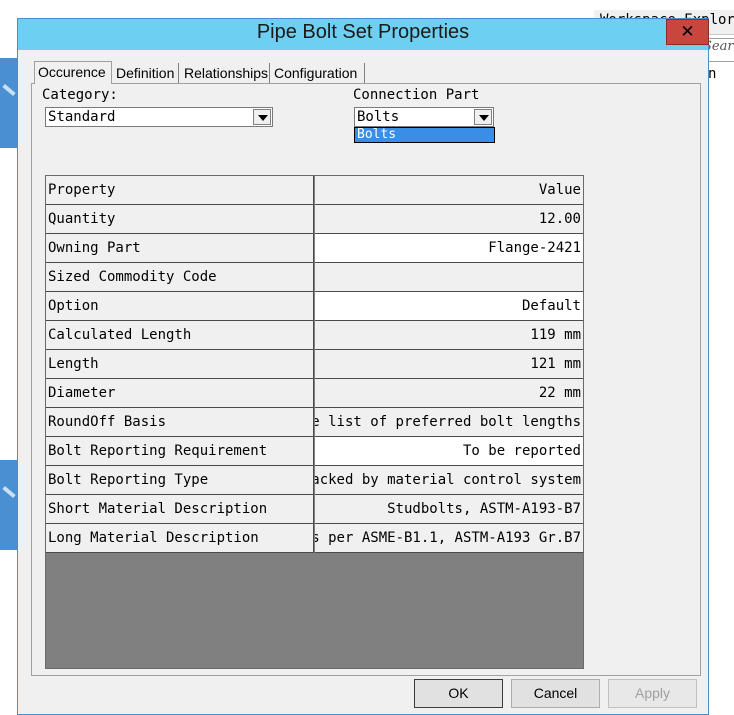  What do you see at coordinates (82, 117) in the screenshot?
I see `category-value: Standard` at bounding box center [82, 117].